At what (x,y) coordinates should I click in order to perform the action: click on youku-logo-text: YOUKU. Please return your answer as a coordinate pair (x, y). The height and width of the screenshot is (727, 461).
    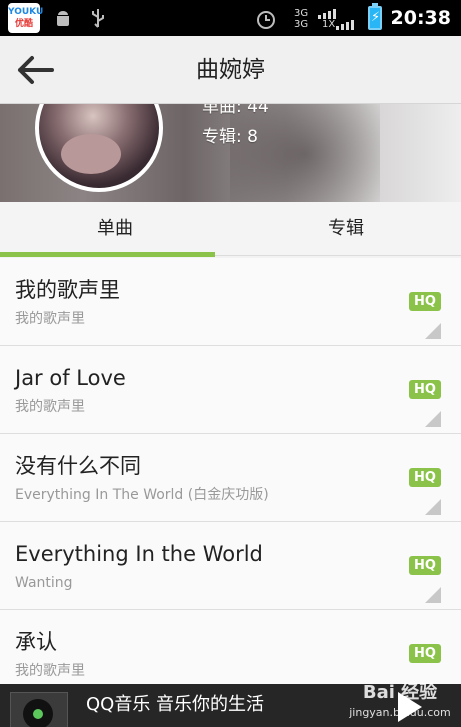
    Looking at the image, I should click on (26, 12).